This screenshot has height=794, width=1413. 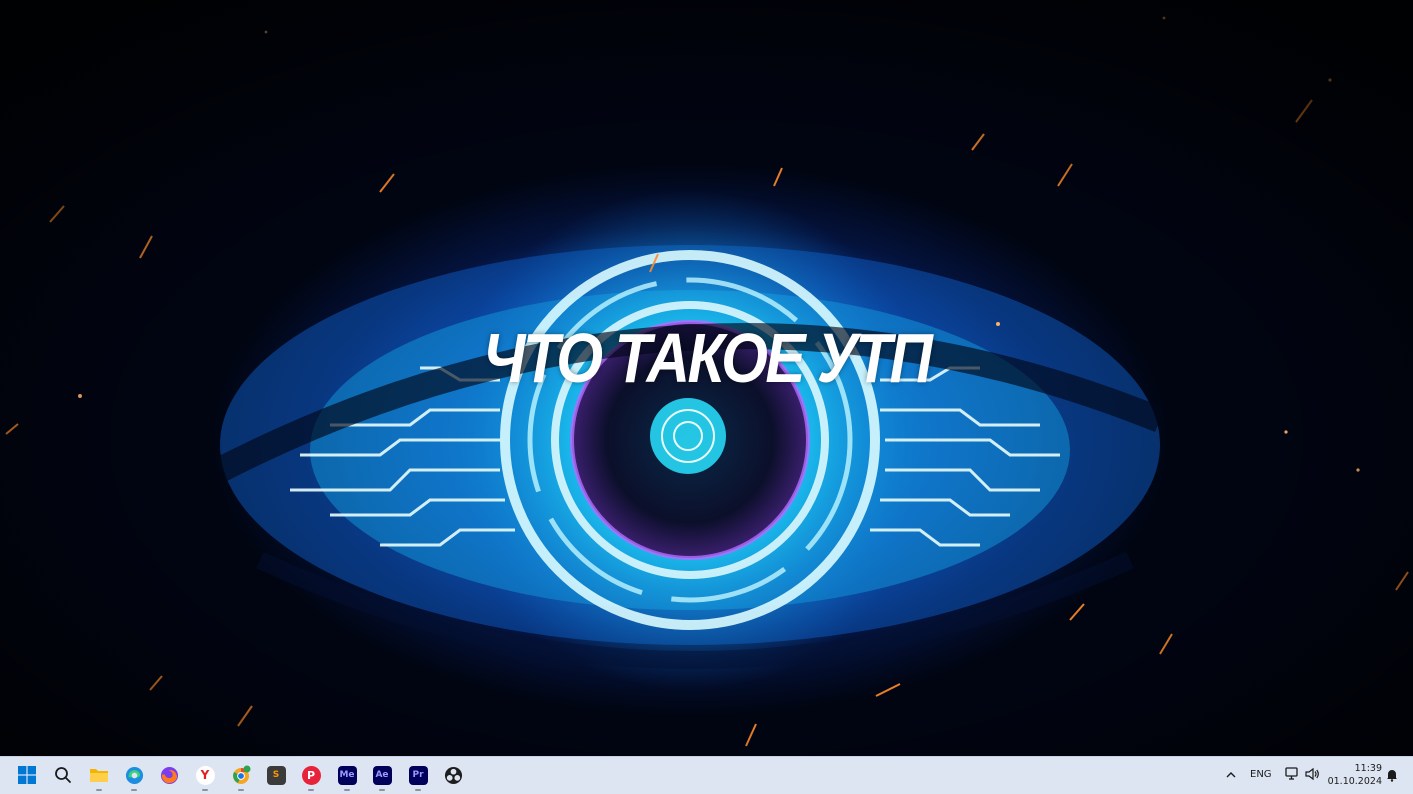 What do you see at coordinates (1354, 775) in the screenshot?
I see `clock: 11:39 01.10.2024` at bounding box center [1354, 775].